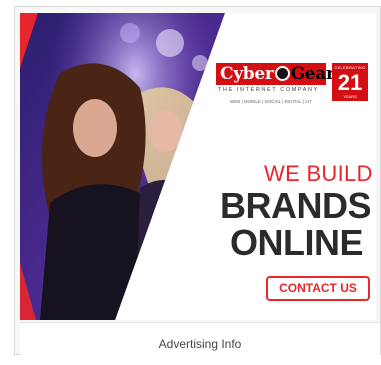  Describe the element at coordinates (200, 339) in the screenshot. I see `advertising-info-link: Advertising Info` at that location.